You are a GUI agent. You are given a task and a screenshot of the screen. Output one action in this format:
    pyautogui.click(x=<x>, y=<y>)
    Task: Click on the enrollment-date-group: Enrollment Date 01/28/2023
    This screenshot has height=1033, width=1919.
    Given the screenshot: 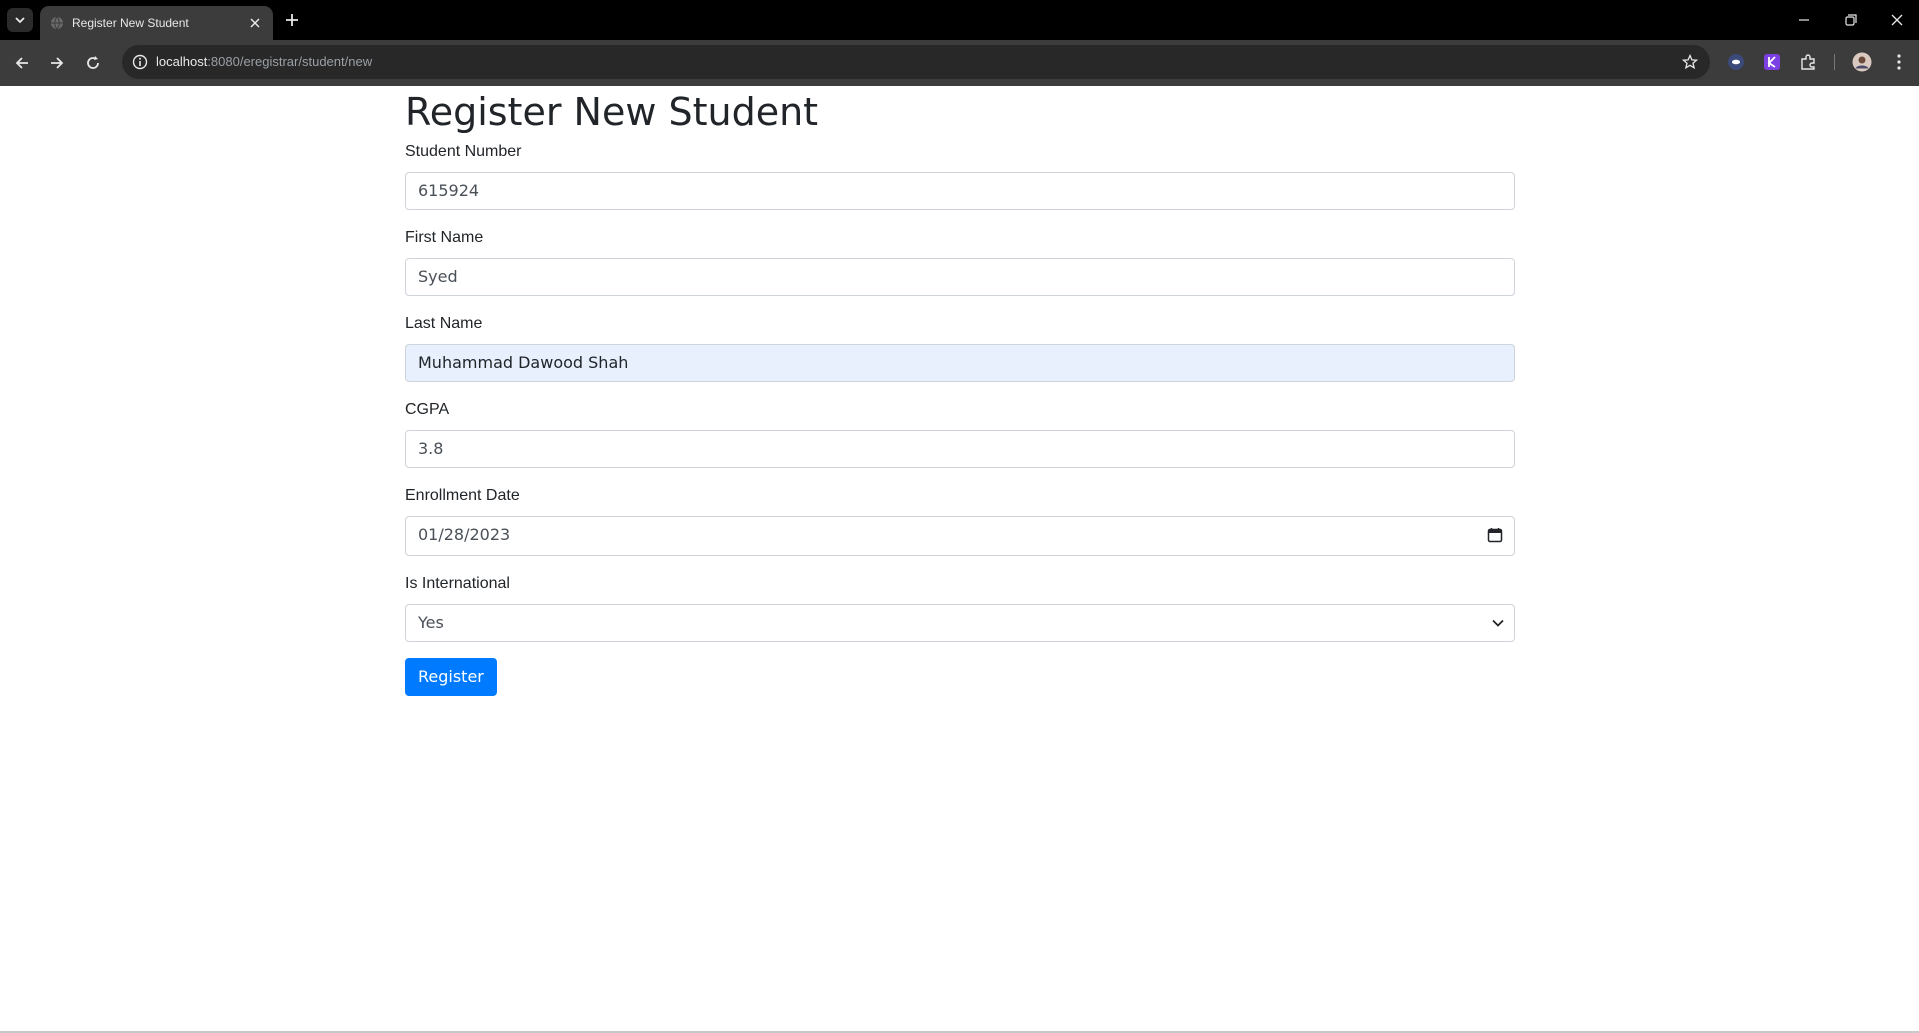 What is the action you would take?
    pyautogui.click(x=960, y=520)
    